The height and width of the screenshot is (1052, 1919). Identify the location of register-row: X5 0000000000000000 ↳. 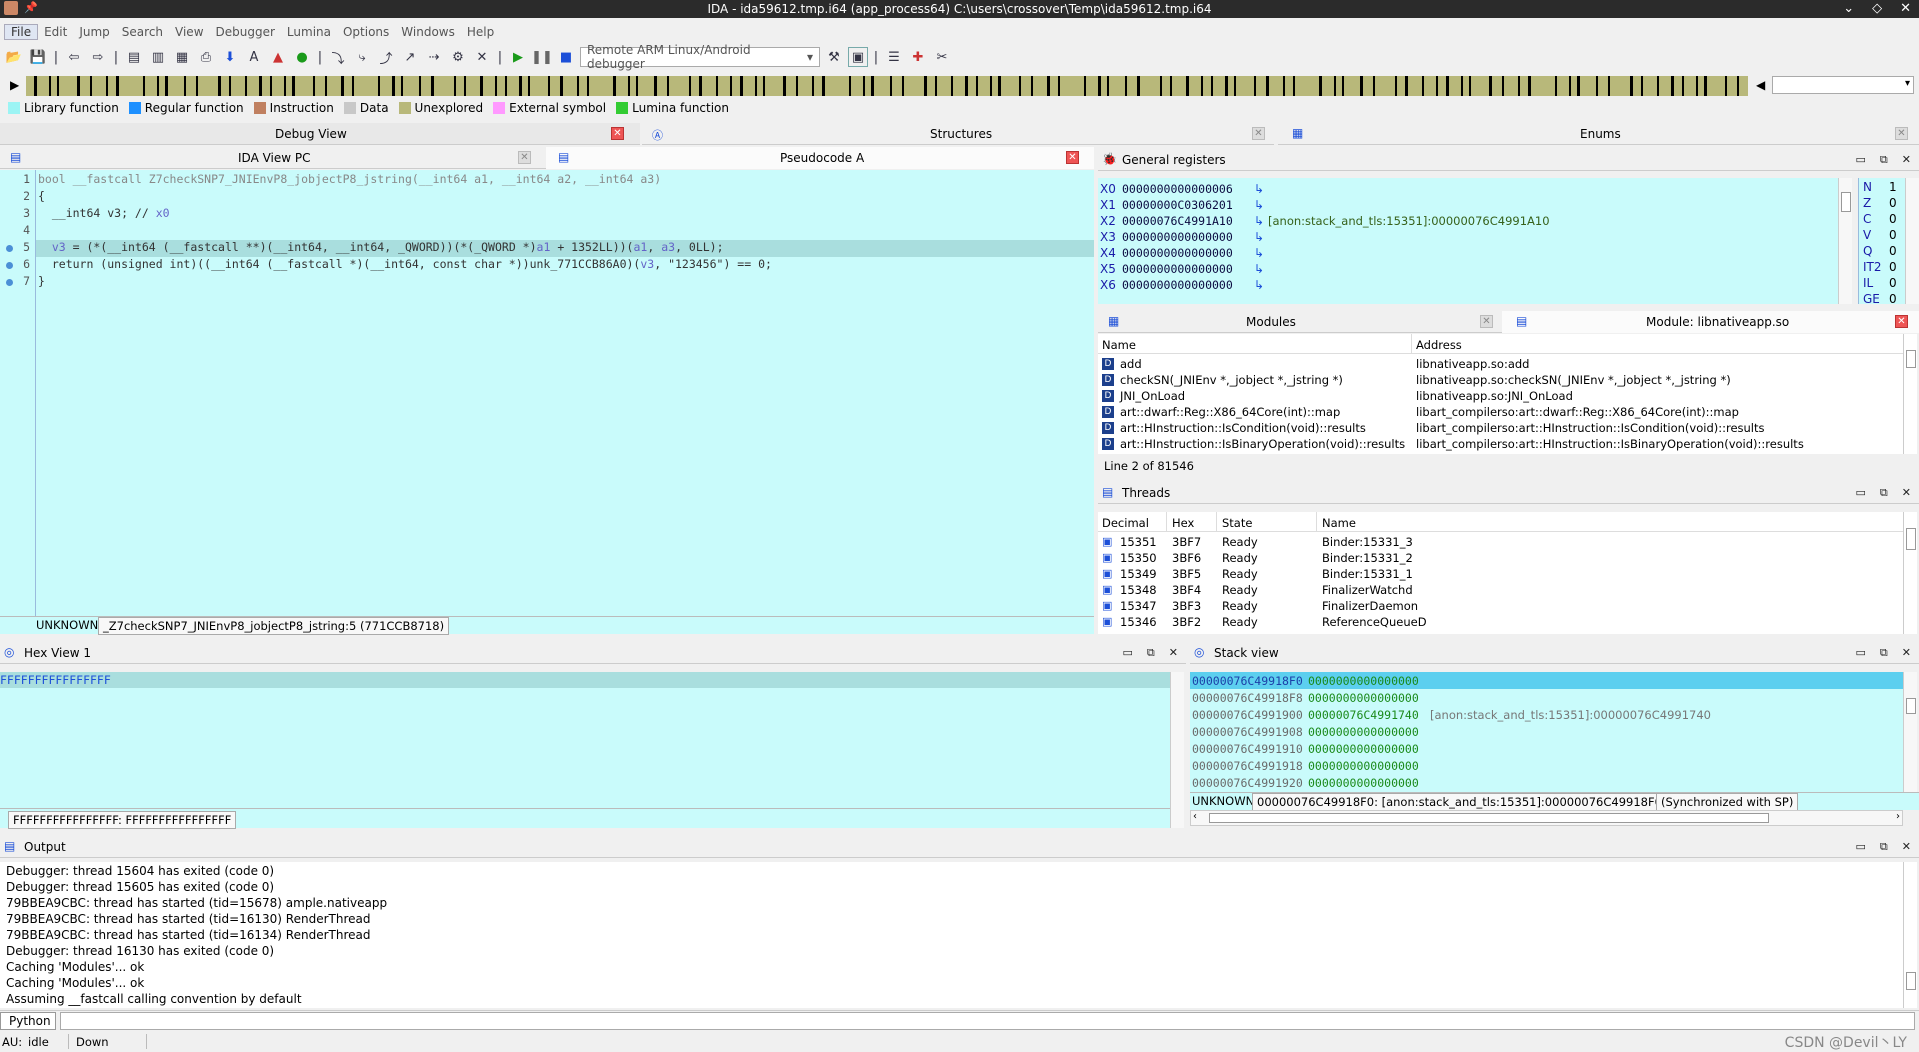
(1183, 270).